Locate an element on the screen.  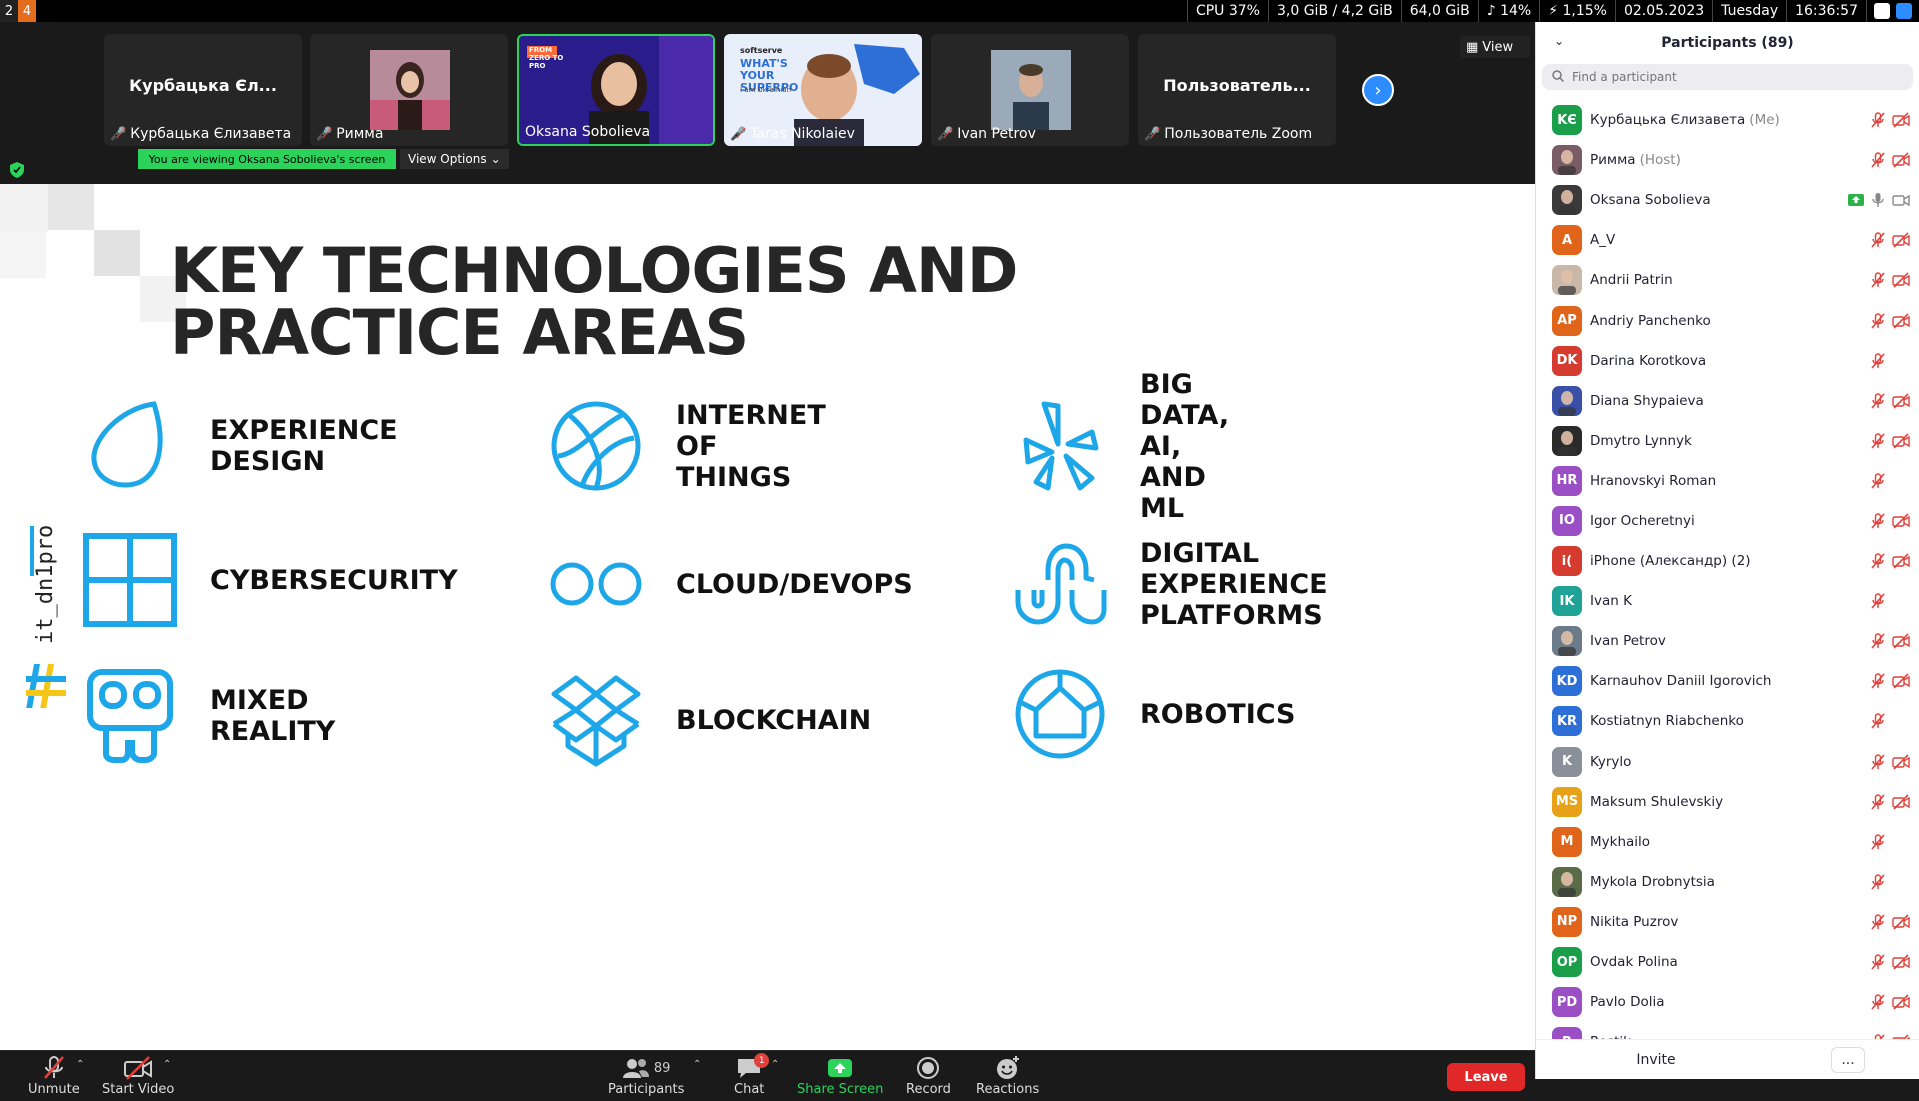
participant-avatar: HR is located at coordinates (1567, 480).